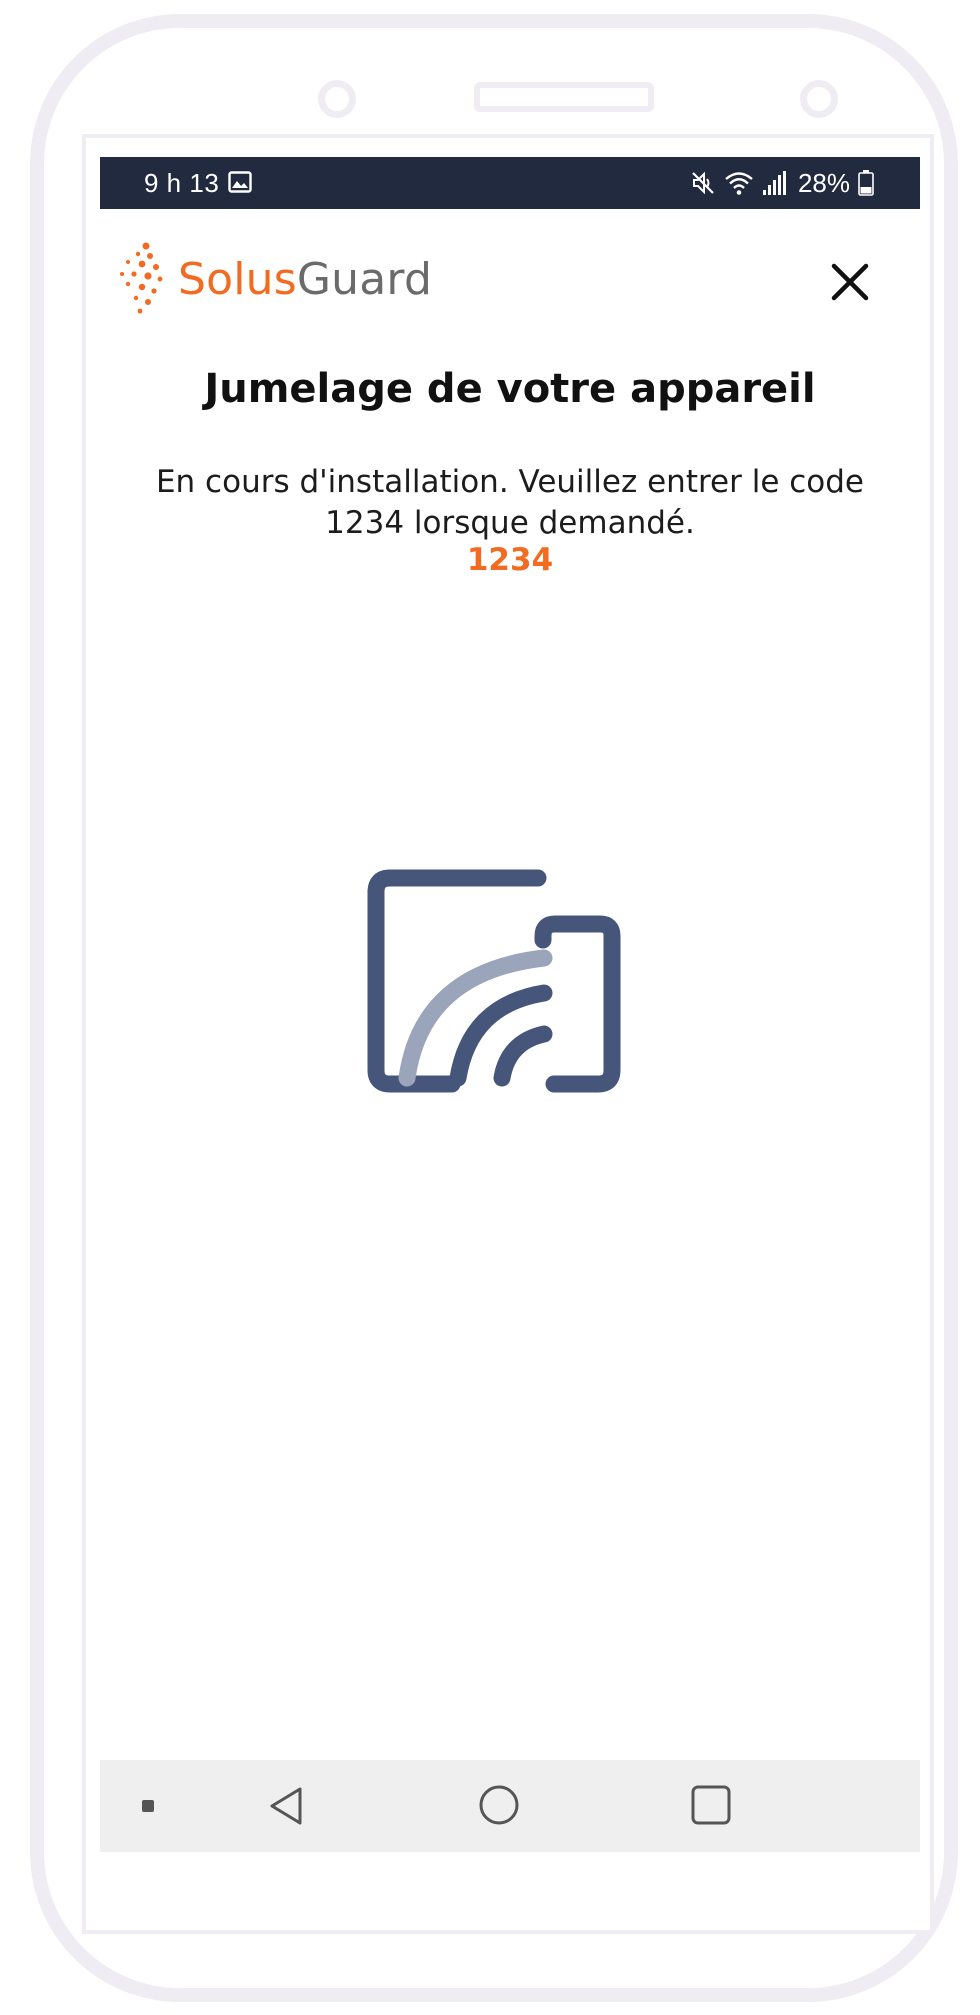  Describe the element at coordinates (237, 279) in the screenshot. I see `logo-text-solus: Solus` at that location.